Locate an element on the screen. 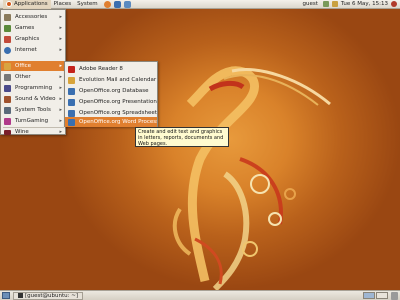  places-label: Places is located at coordinates (62, 4).